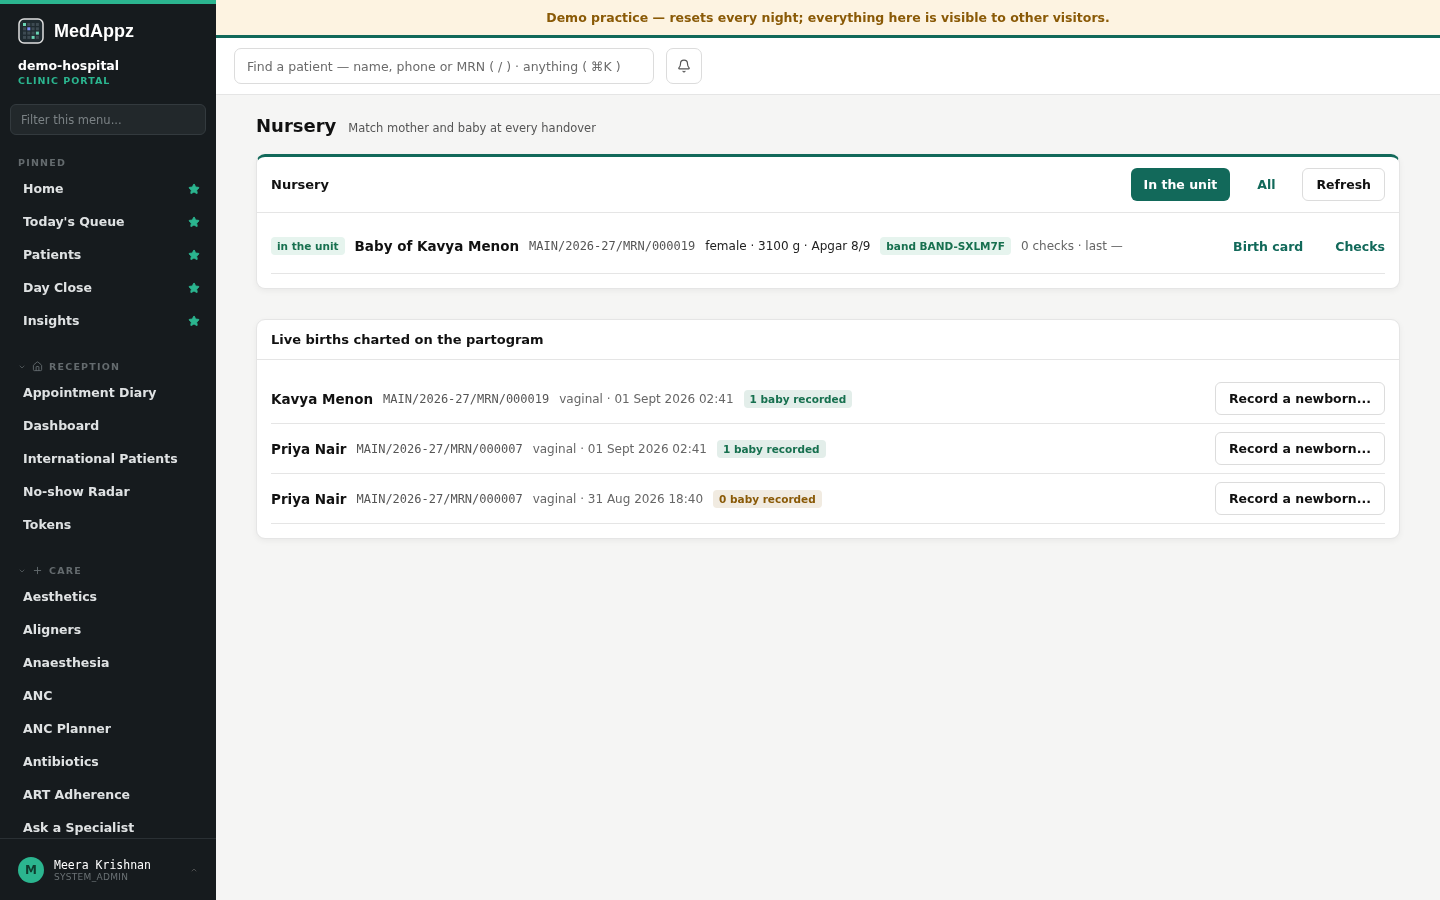  What do you see at coordinates (108, 491) in the screenshot?
I see `sidebar-item: No-show Radar` at bounding box center [108, 491].